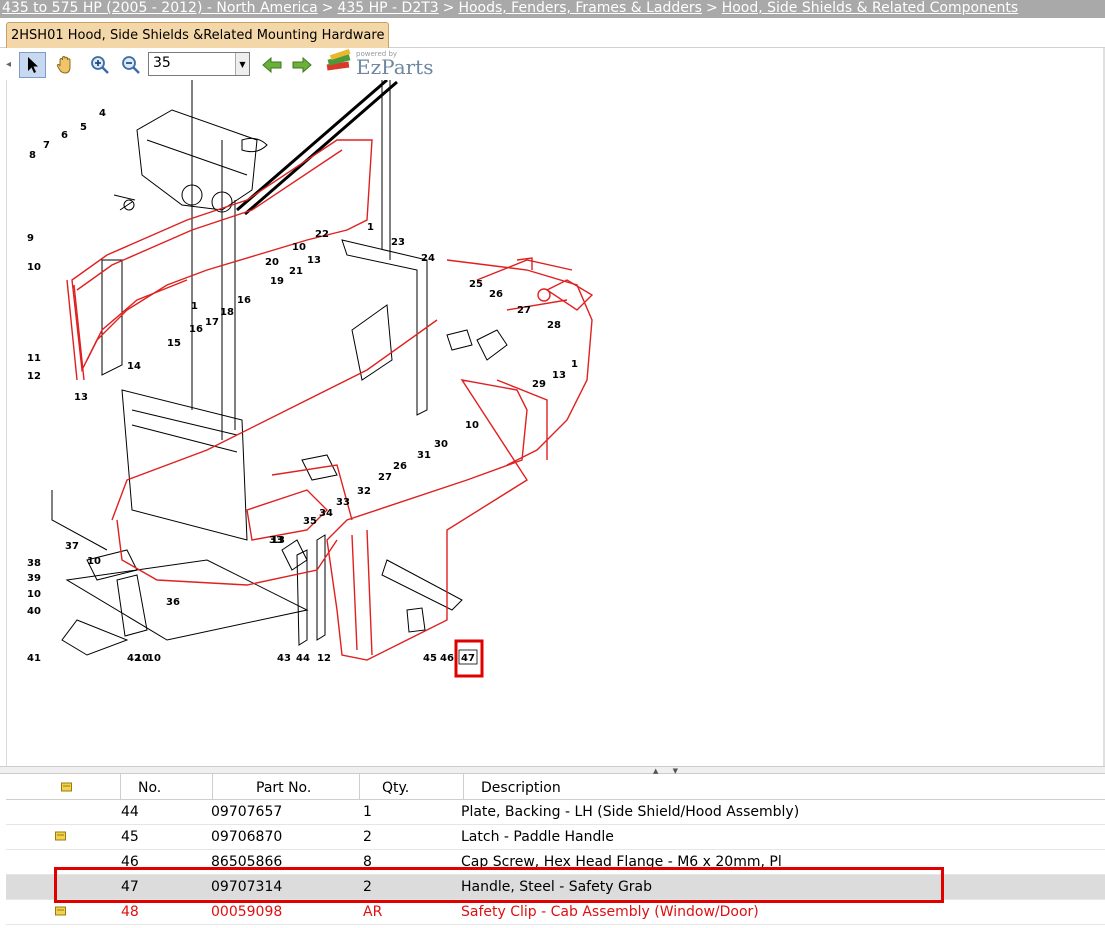  I want to click on callout-label: 43, so click(284, 658).